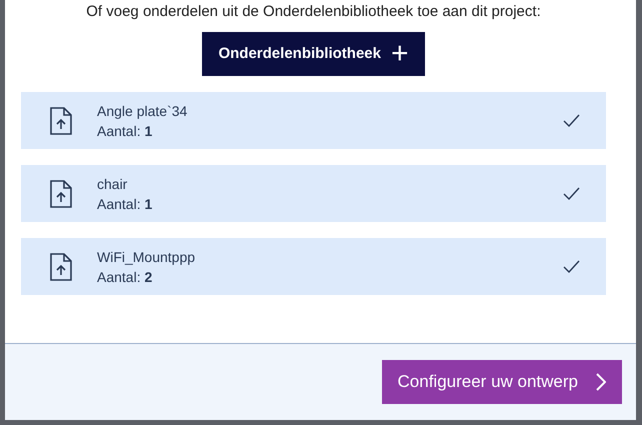  I want to click on parts-library-button: Onderdelenbibliotheek +, so click(313, 54).